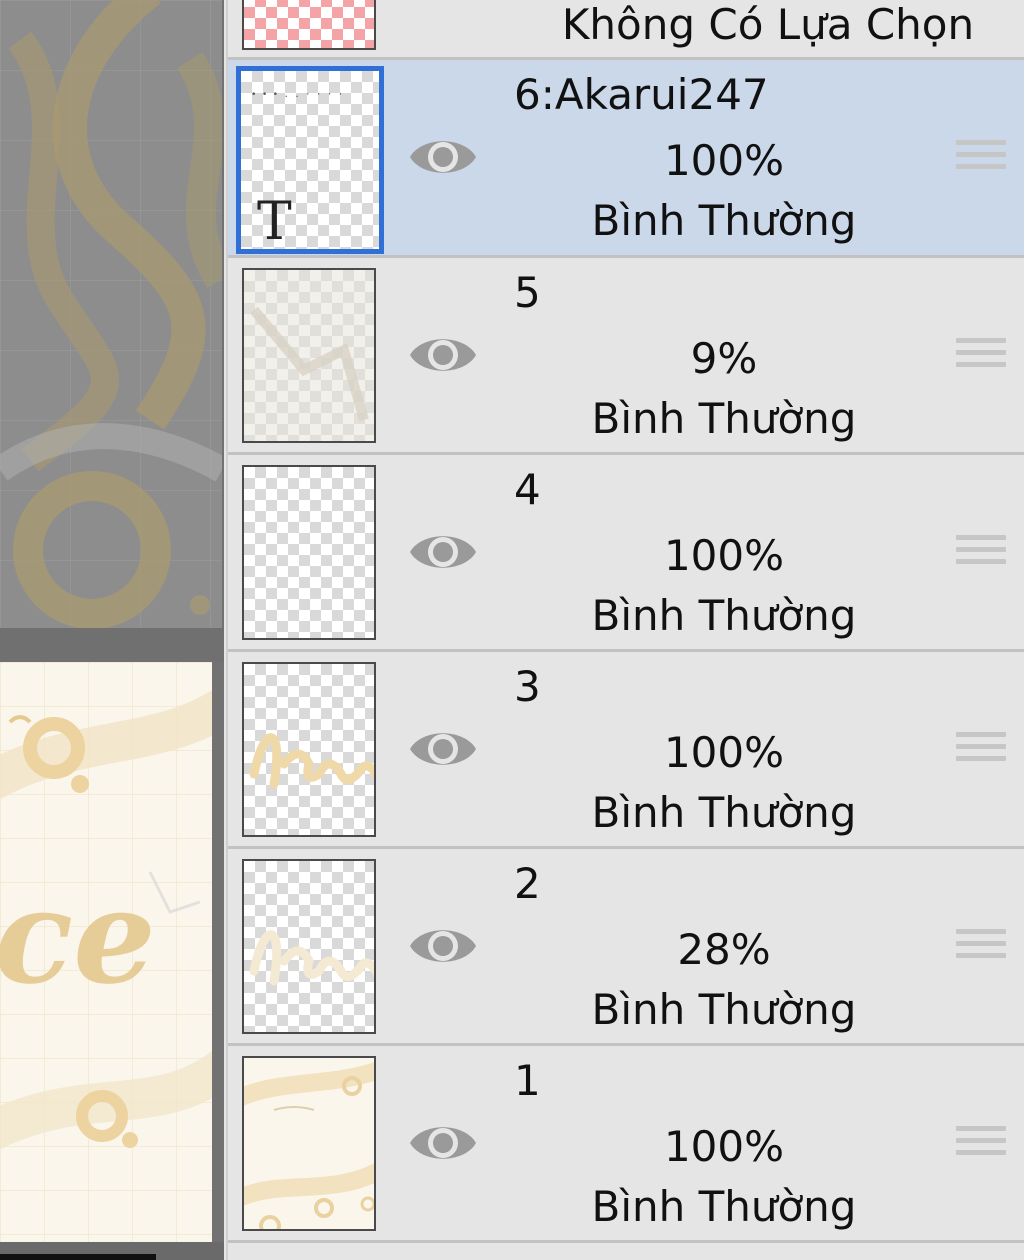 The image size is (1024, 1260). I want to click on faint-layer-thumbnail-art, so click(309, 355).